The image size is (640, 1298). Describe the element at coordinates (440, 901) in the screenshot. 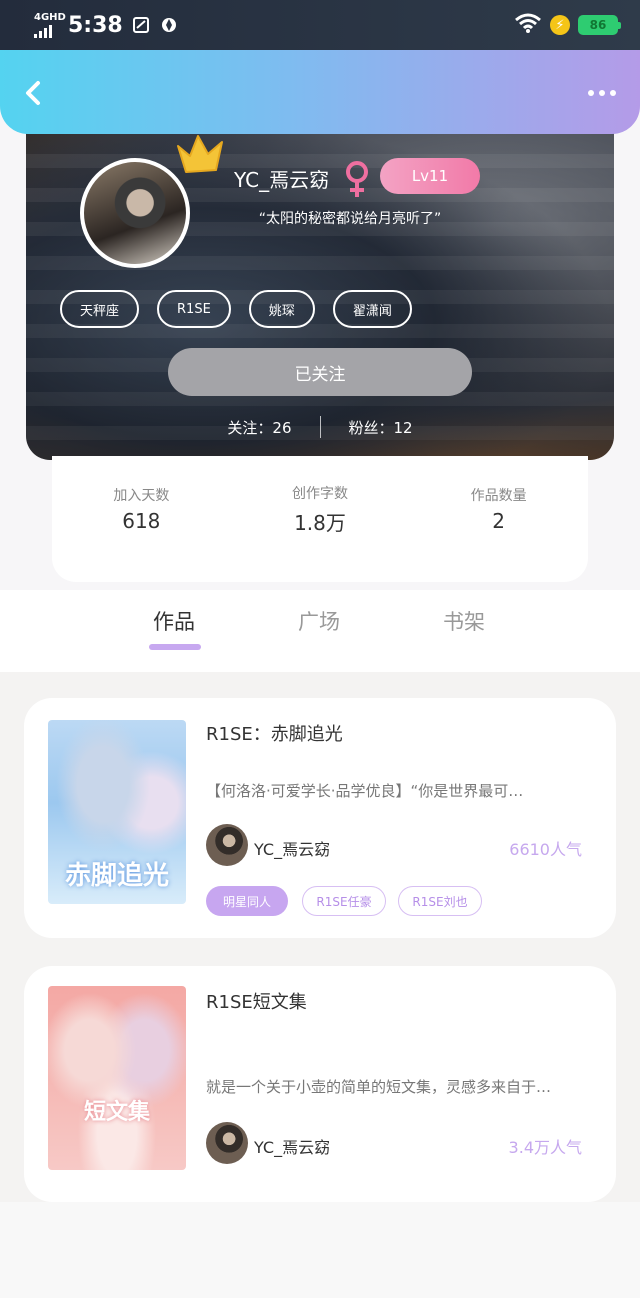

I see `work-tag: R1SE刘也` at that location.